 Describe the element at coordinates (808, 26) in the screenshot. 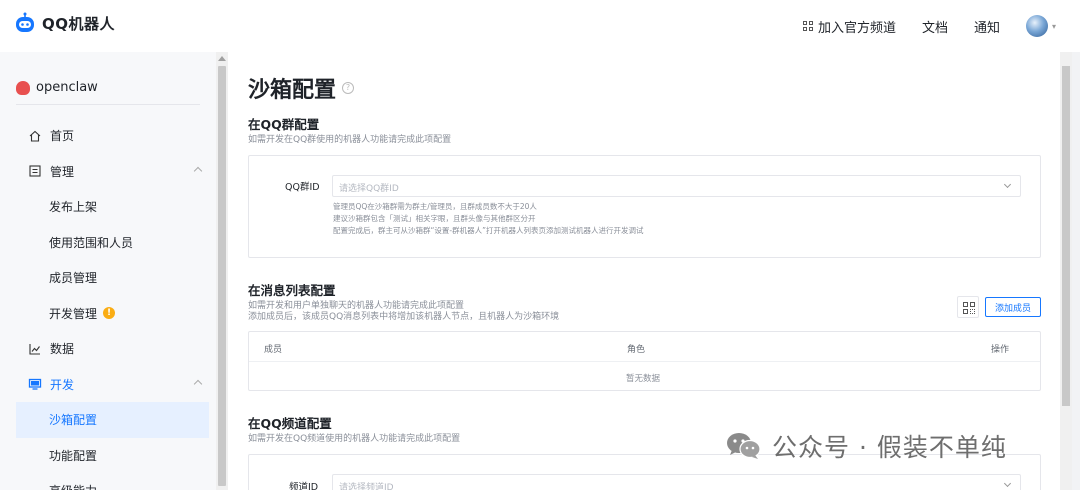

I see `grid-icon` at that location.